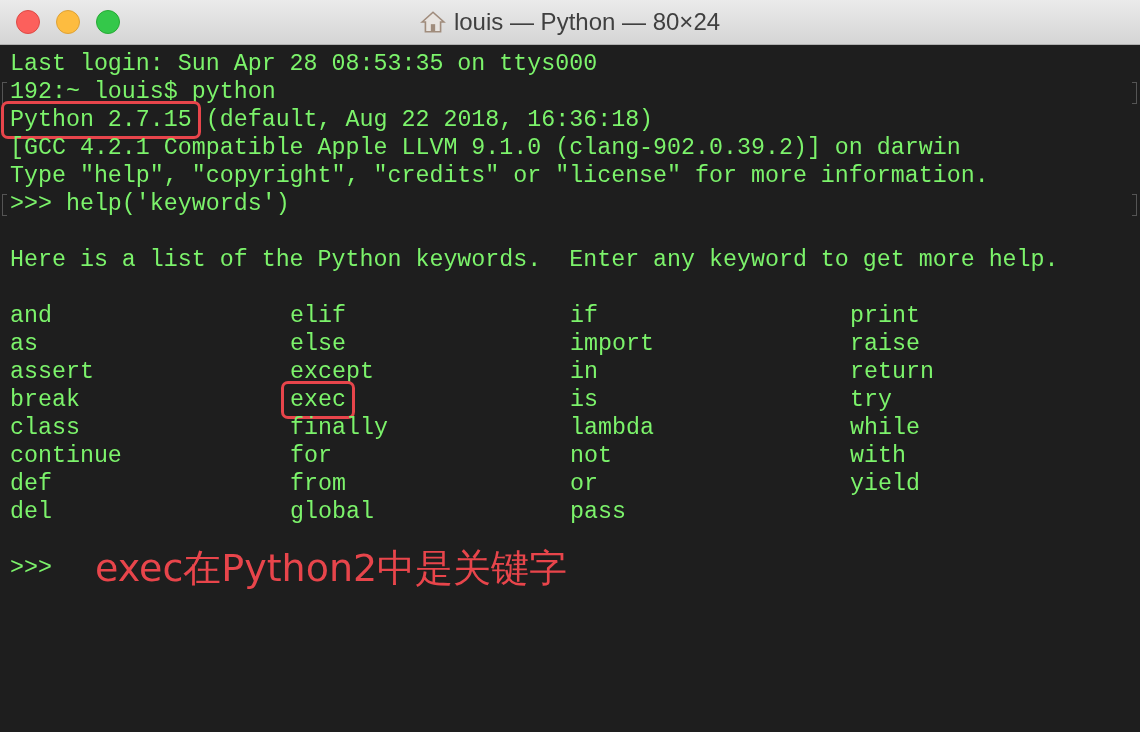 This screenshot has width=1140, height=732. Describe the element at coordinates (885, 428) in the screenshot. I see `keyword: while` at that location.